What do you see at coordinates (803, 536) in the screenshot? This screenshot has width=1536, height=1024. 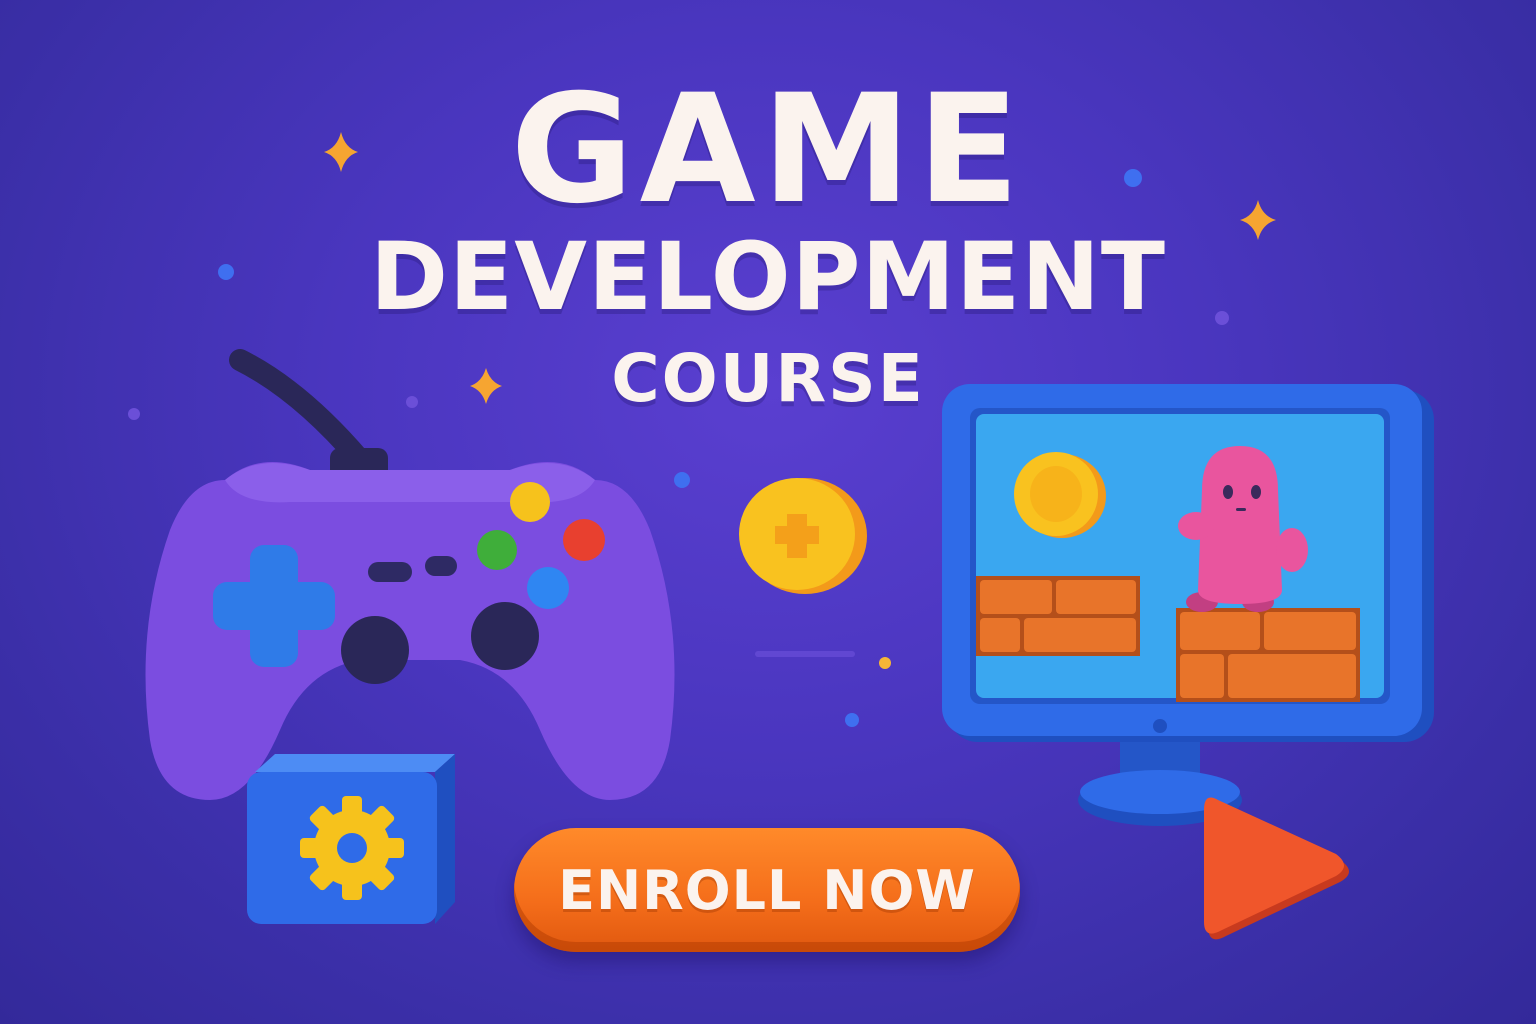 I see `coin-icon` at bounding box center [803, 536].